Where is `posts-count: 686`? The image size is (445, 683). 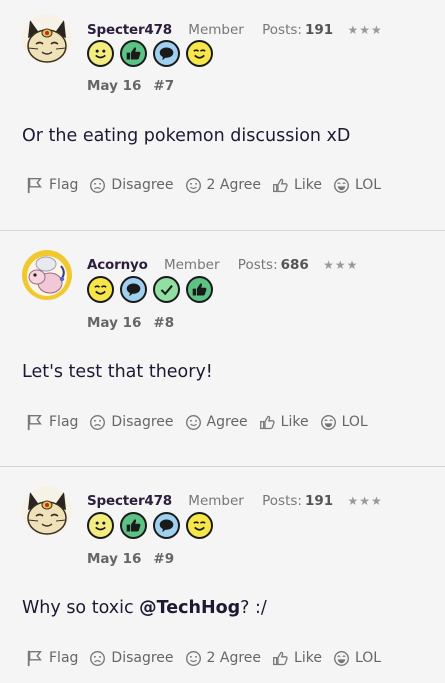
posts-count: 686 is located at coordinates (294, 265).